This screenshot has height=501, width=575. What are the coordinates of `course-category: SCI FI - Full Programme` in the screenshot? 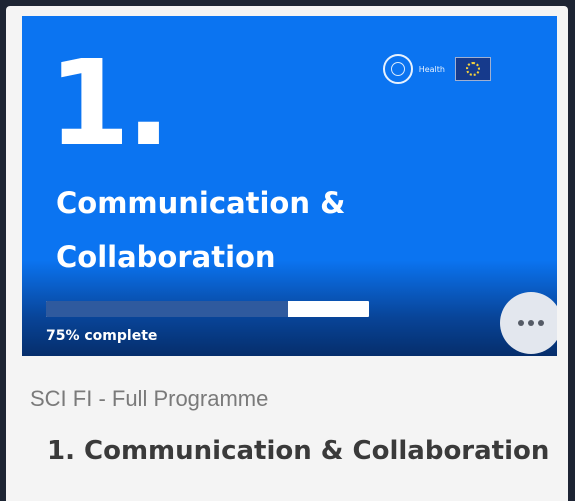 It's located at (149, 398).